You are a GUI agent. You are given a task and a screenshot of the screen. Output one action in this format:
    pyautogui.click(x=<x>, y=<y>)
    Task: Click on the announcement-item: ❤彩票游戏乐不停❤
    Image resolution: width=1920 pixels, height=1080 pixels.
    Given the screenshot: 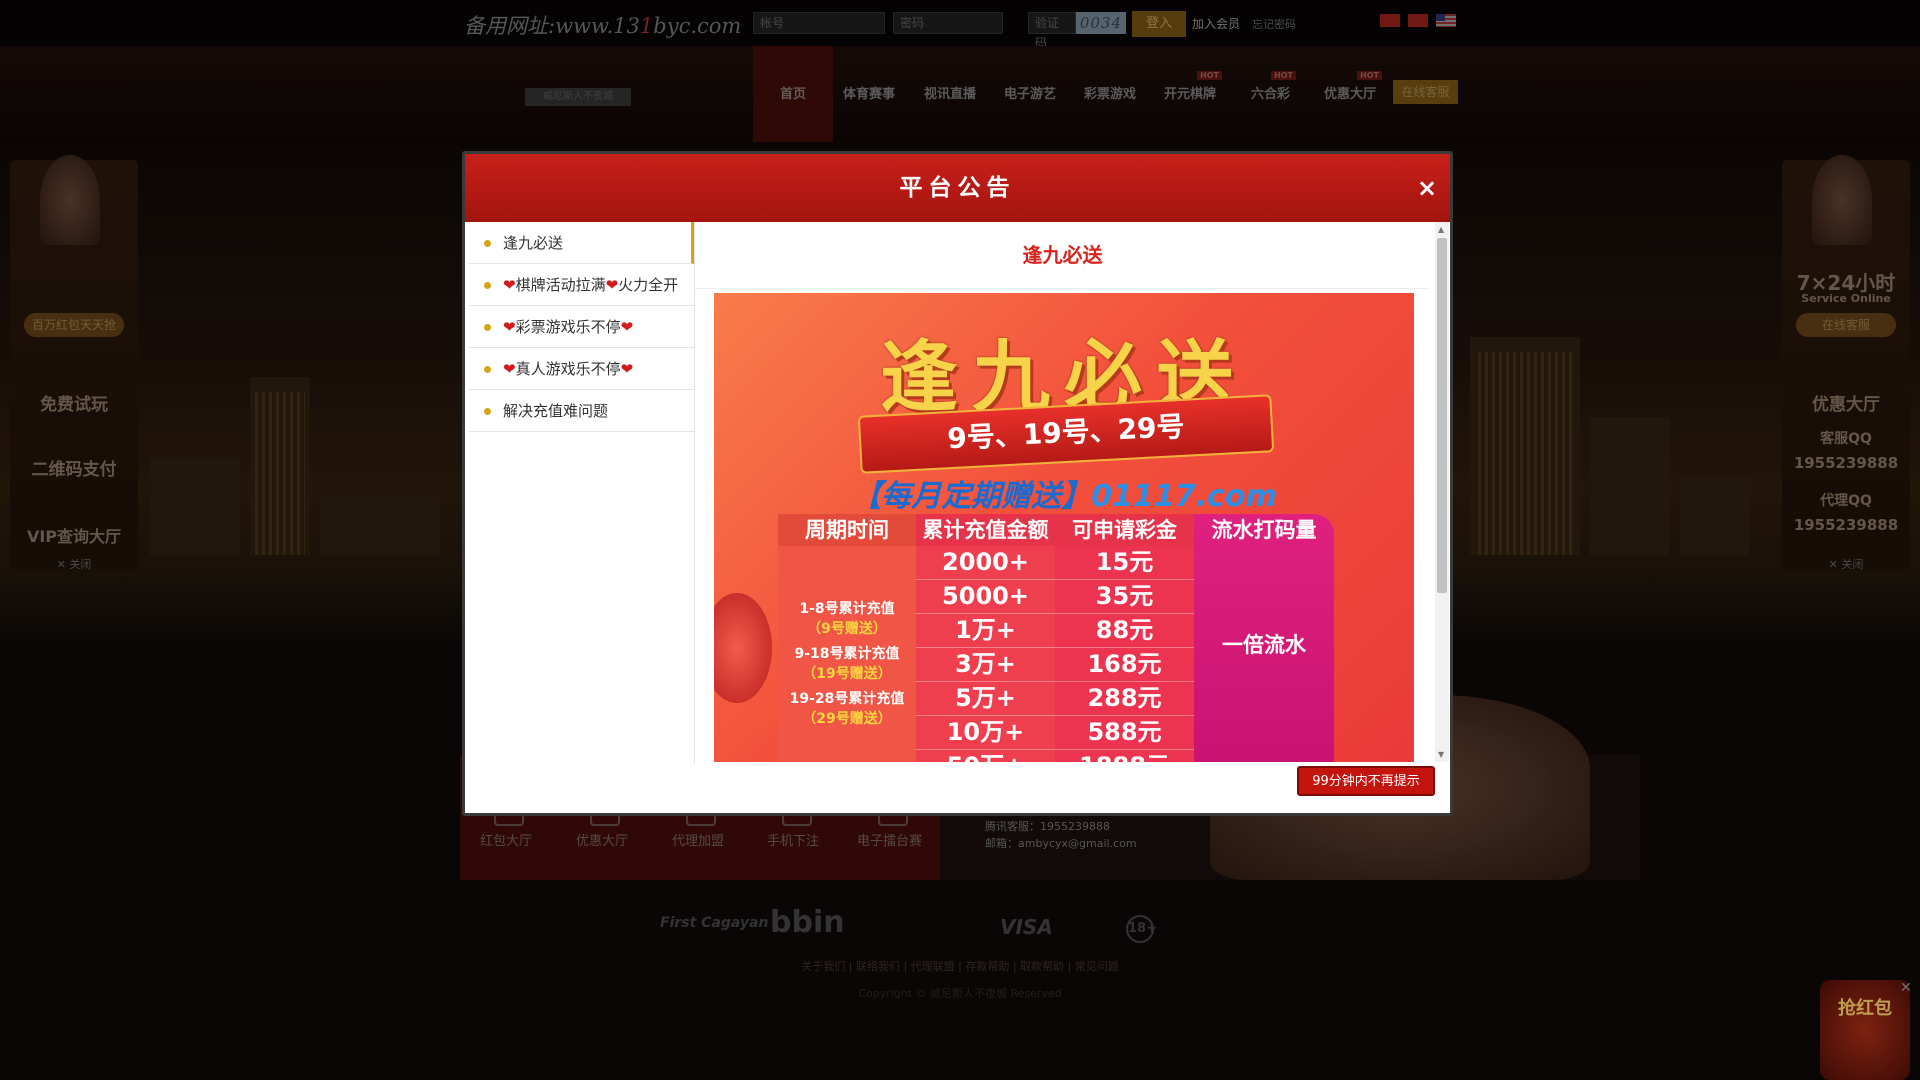 What is the action you would take?
    pyautogui.click(x=581, y=327)
    